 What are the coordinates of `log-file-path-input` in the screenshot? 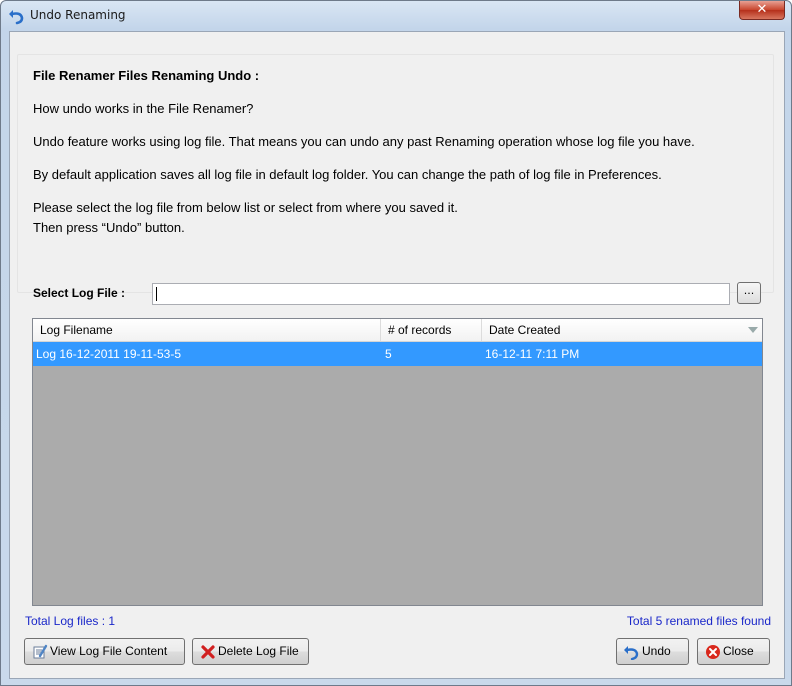 It's located at (441, 294).